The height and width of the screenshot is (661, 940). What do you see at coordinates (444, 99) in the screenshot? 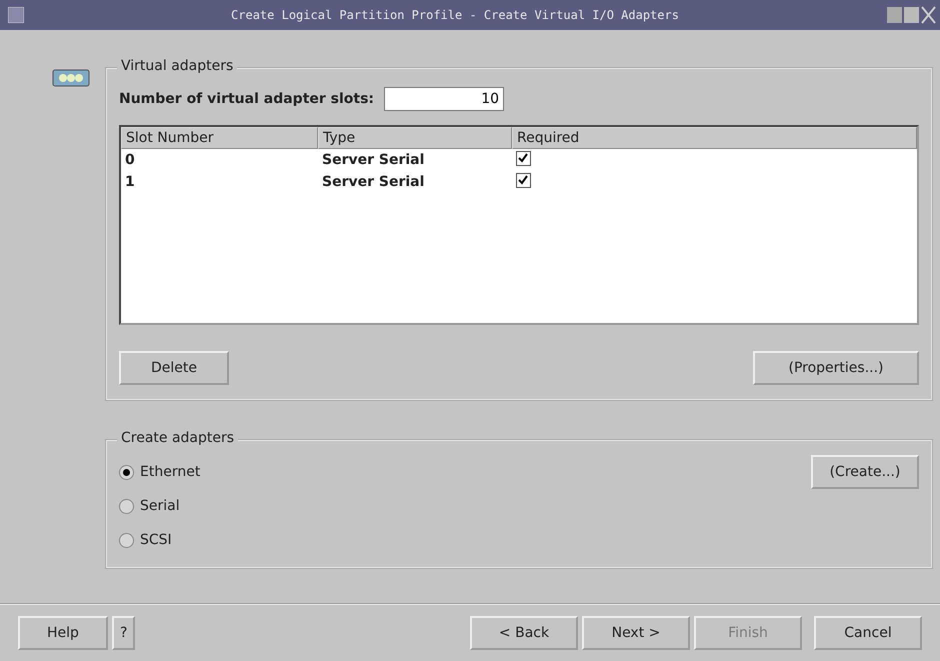
I see `slots-field: 10` at bounding box center [444, 99].